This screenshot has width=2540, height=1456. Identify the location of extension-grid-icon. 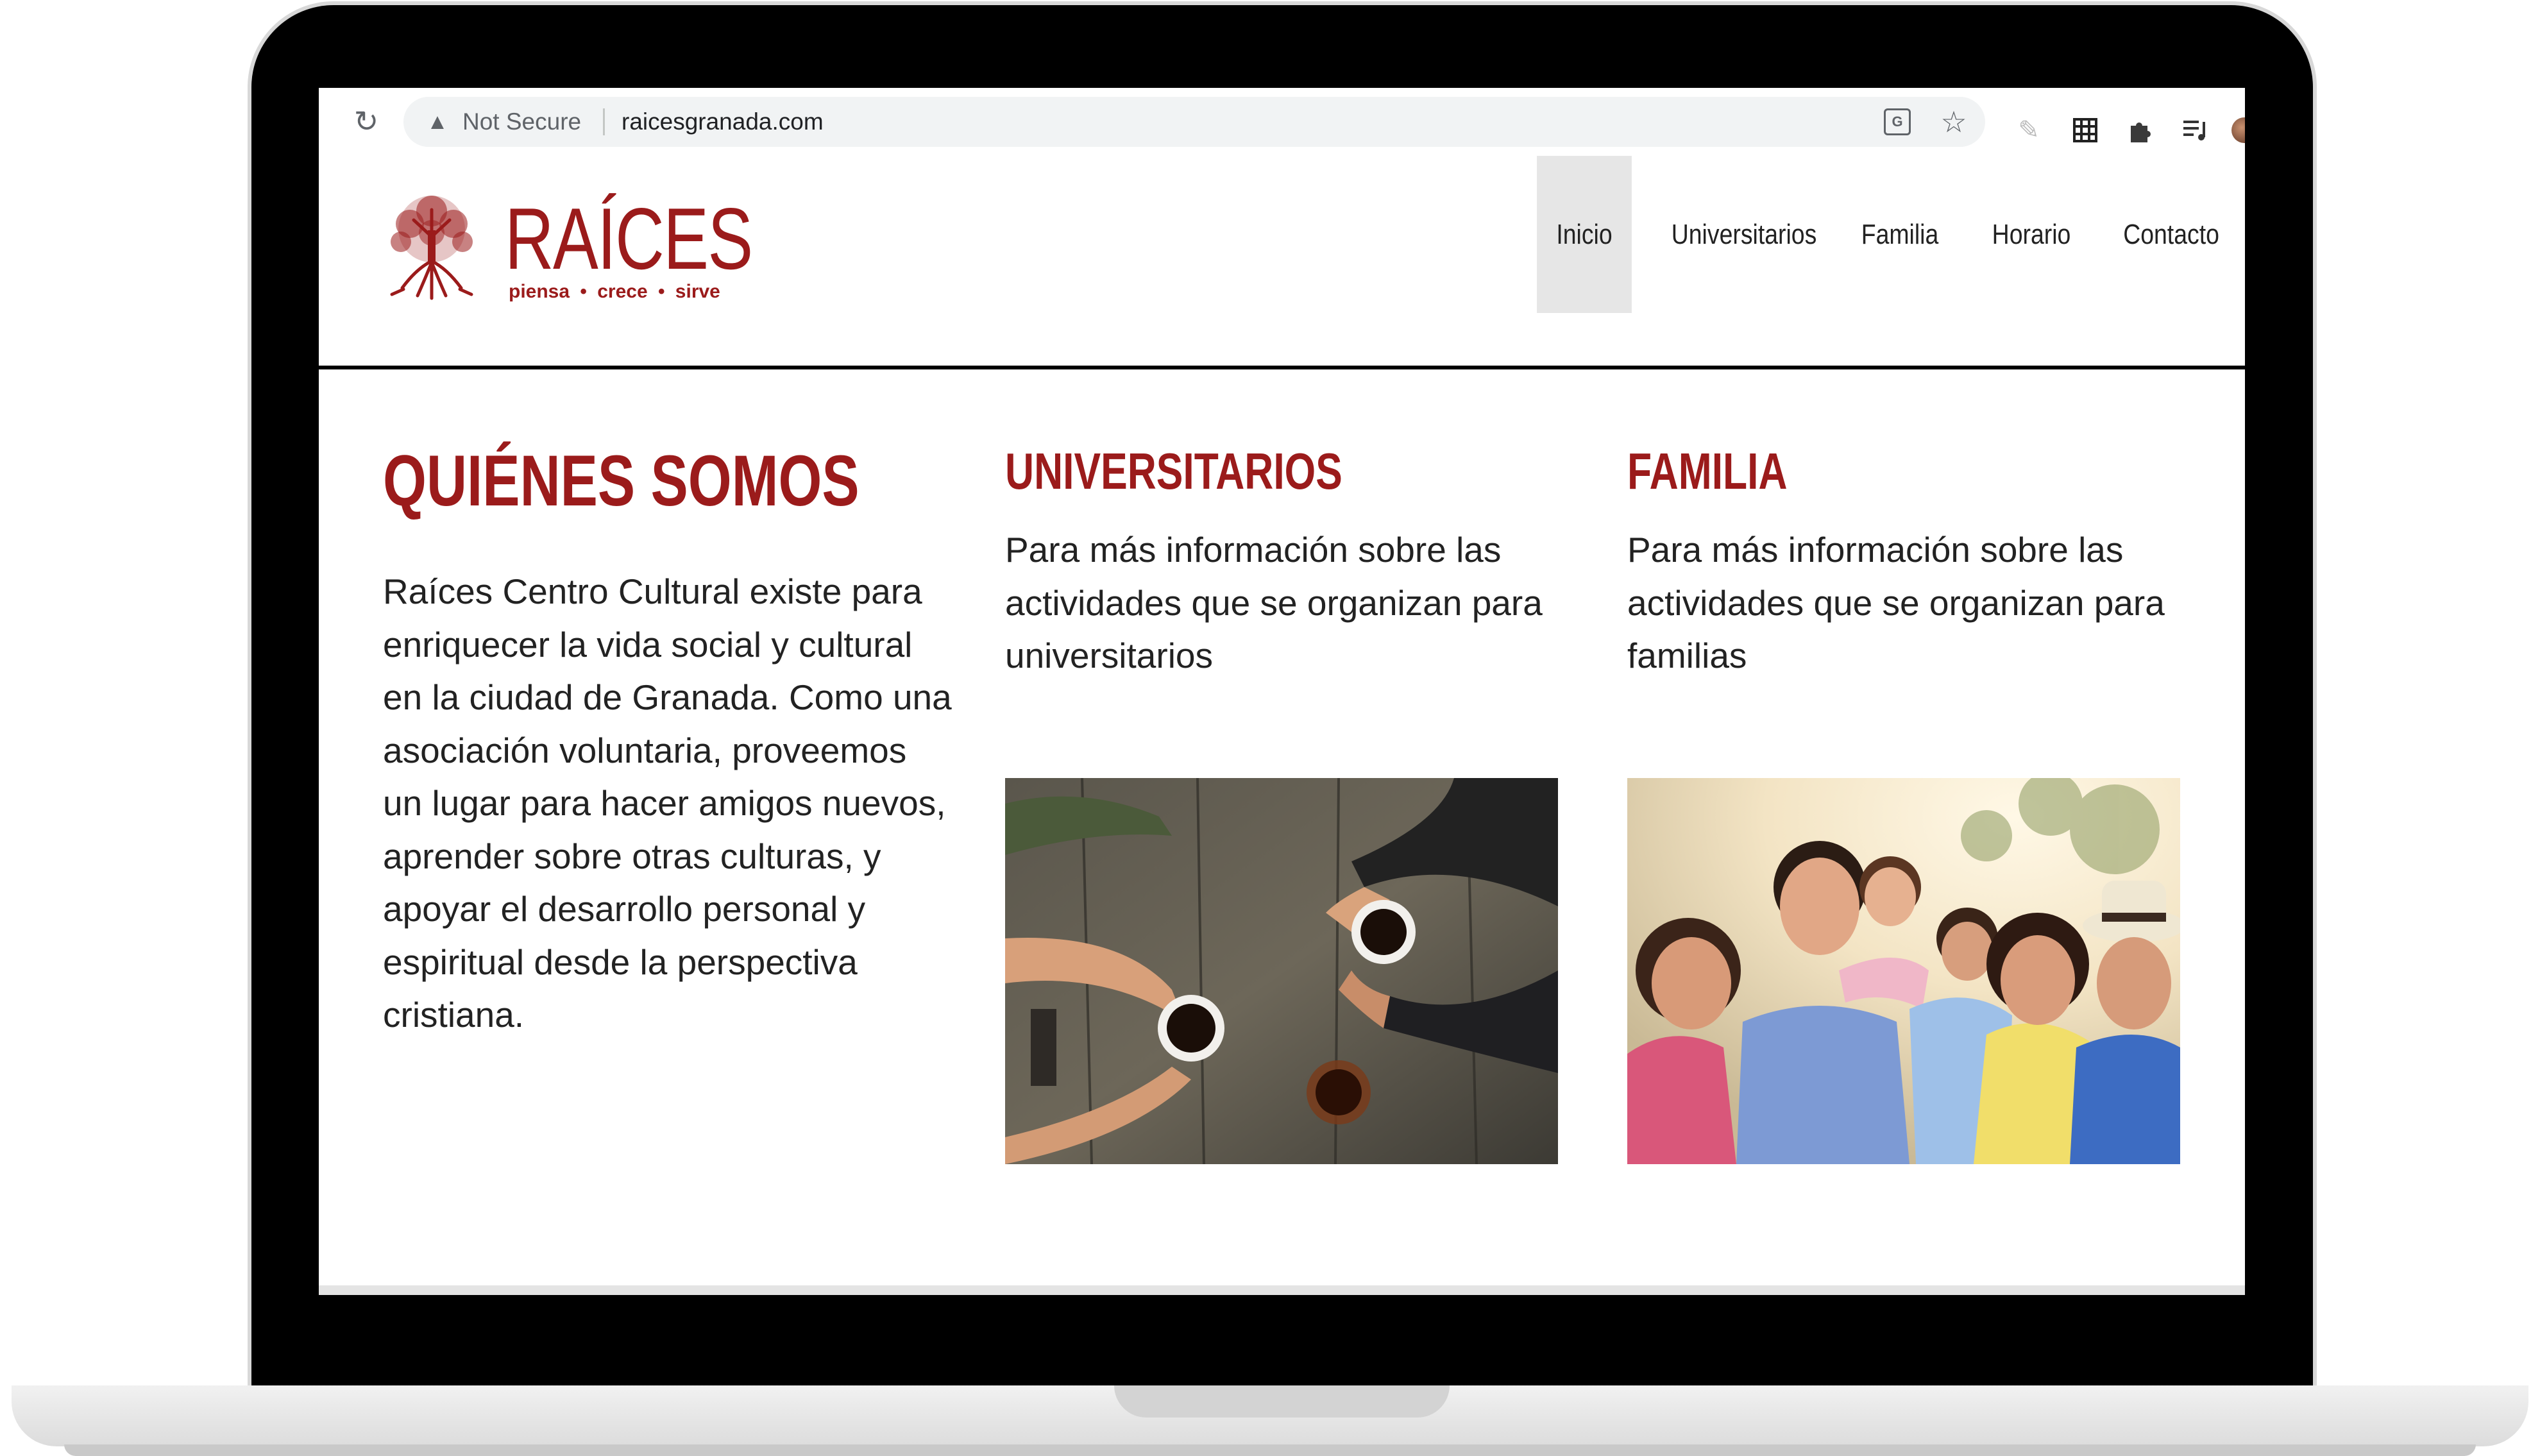
(2085, 131).